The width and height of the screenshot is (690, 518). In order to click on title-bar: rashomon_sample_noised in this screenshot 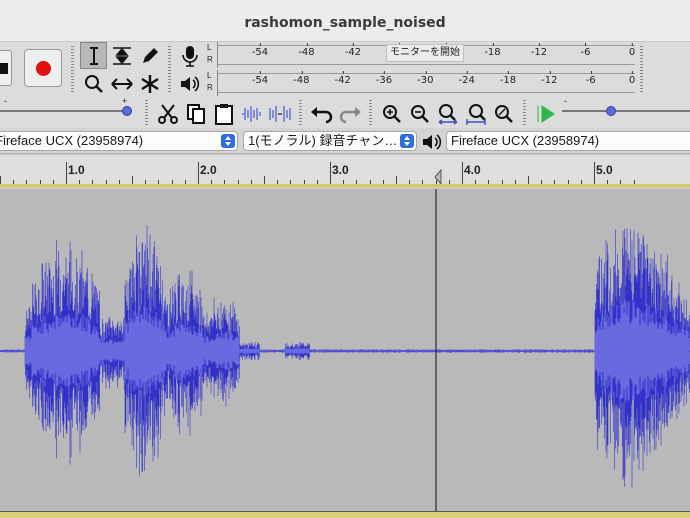, I will do `click(345, 21)`.